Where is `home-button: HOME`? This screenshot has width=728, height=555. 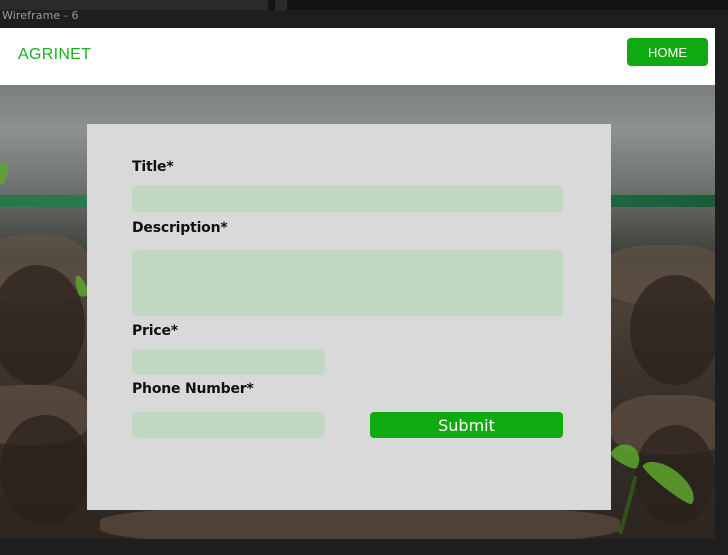
home-button: HOME is located at coordinates (667, 52).